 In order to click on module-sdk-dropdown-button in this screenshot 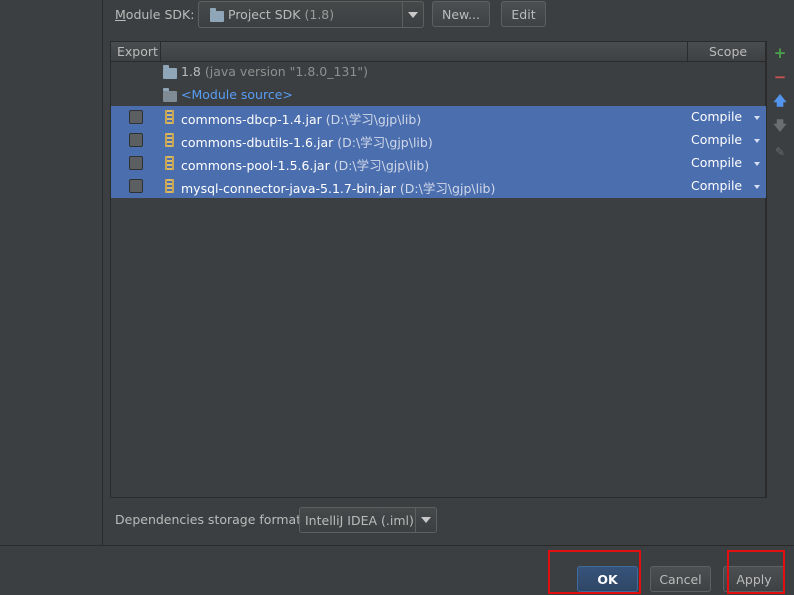, I will do `click(412, 14)`.